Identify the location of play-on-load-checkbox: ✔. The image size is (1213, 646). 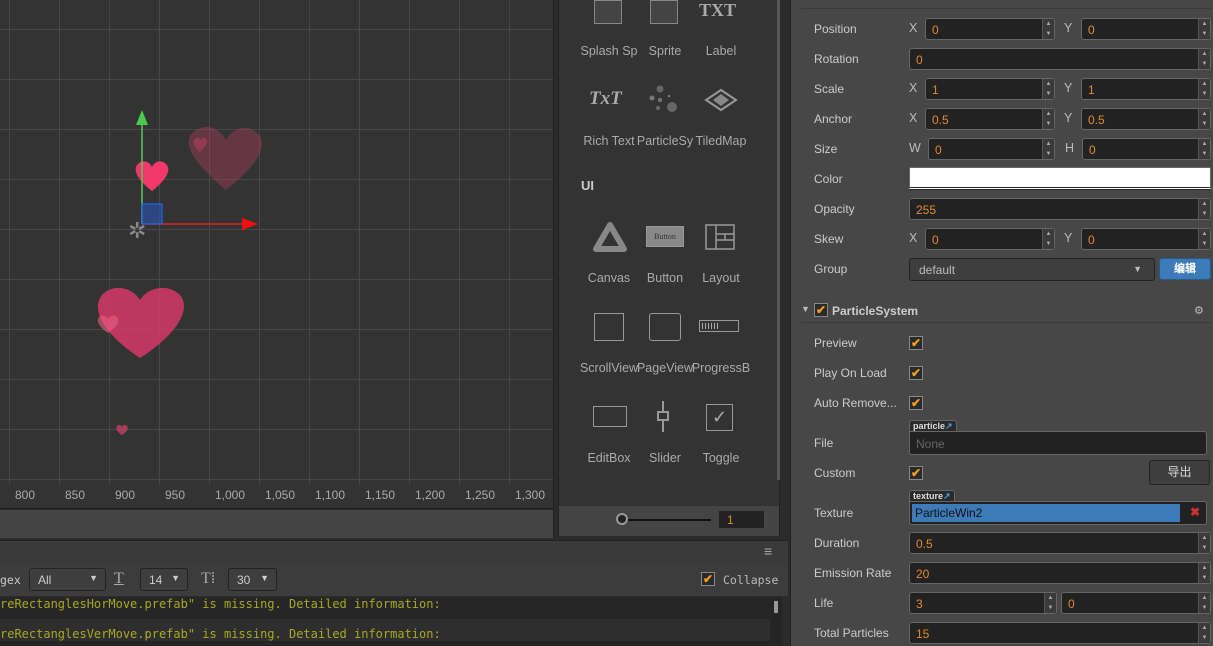
(916, 373).